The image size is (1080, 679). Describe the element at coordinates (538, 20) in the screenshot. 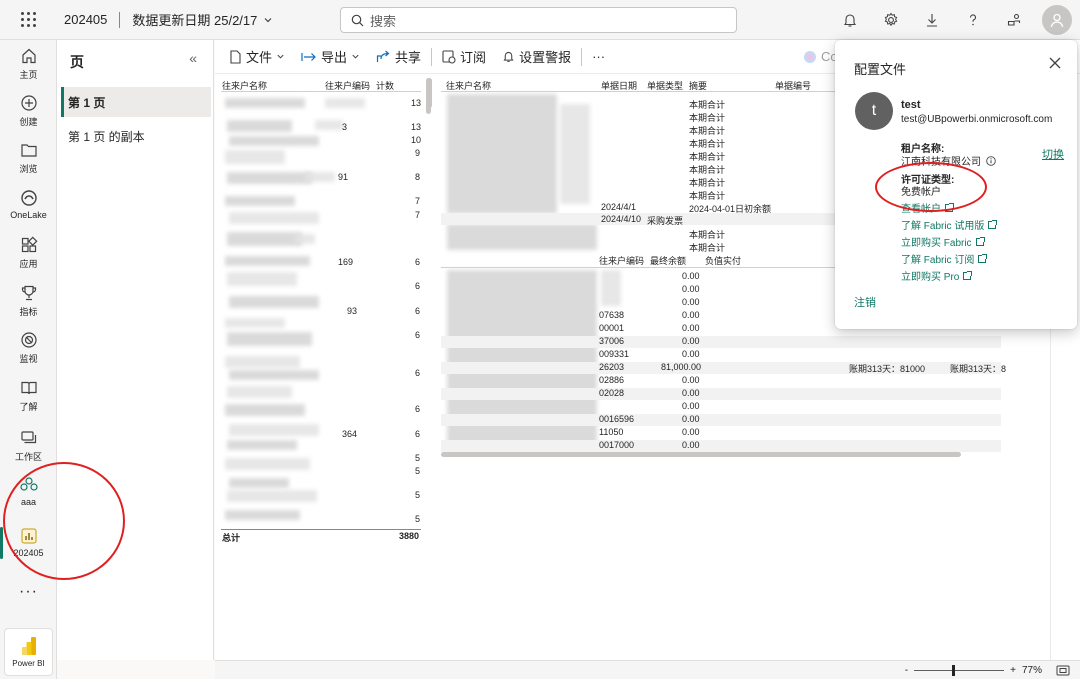

I see `search-box: 搜索` at that location.